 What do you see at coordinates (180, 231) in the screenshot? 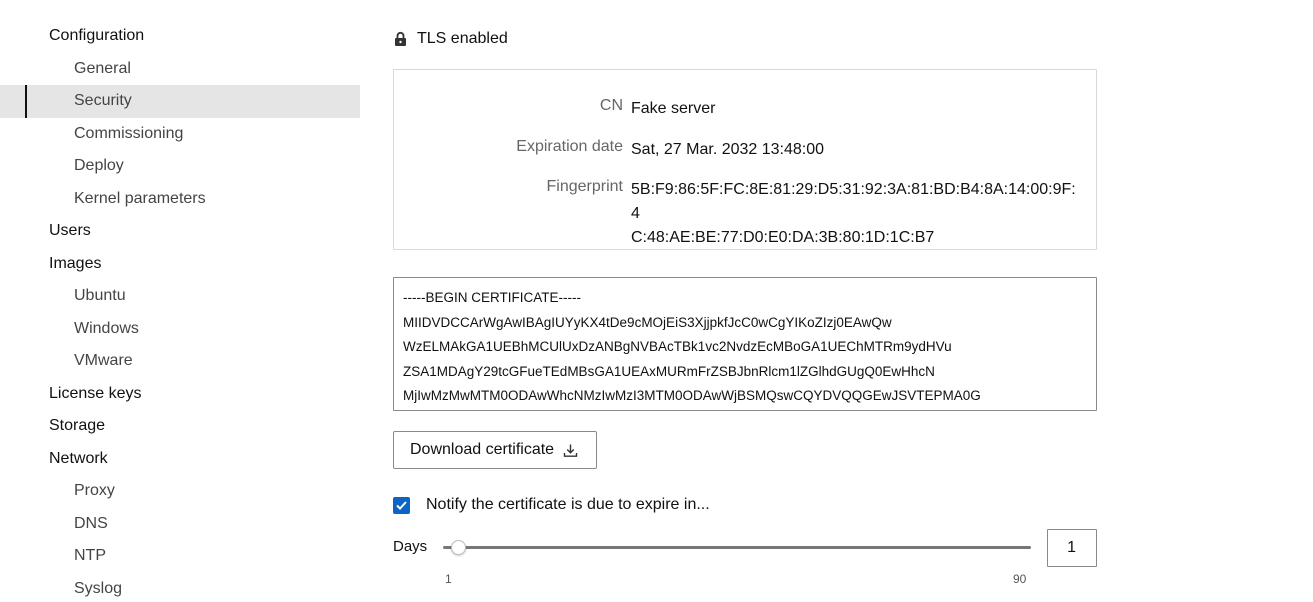
I see `sidebar-item-users: Users` at bounding box center [180, 231].